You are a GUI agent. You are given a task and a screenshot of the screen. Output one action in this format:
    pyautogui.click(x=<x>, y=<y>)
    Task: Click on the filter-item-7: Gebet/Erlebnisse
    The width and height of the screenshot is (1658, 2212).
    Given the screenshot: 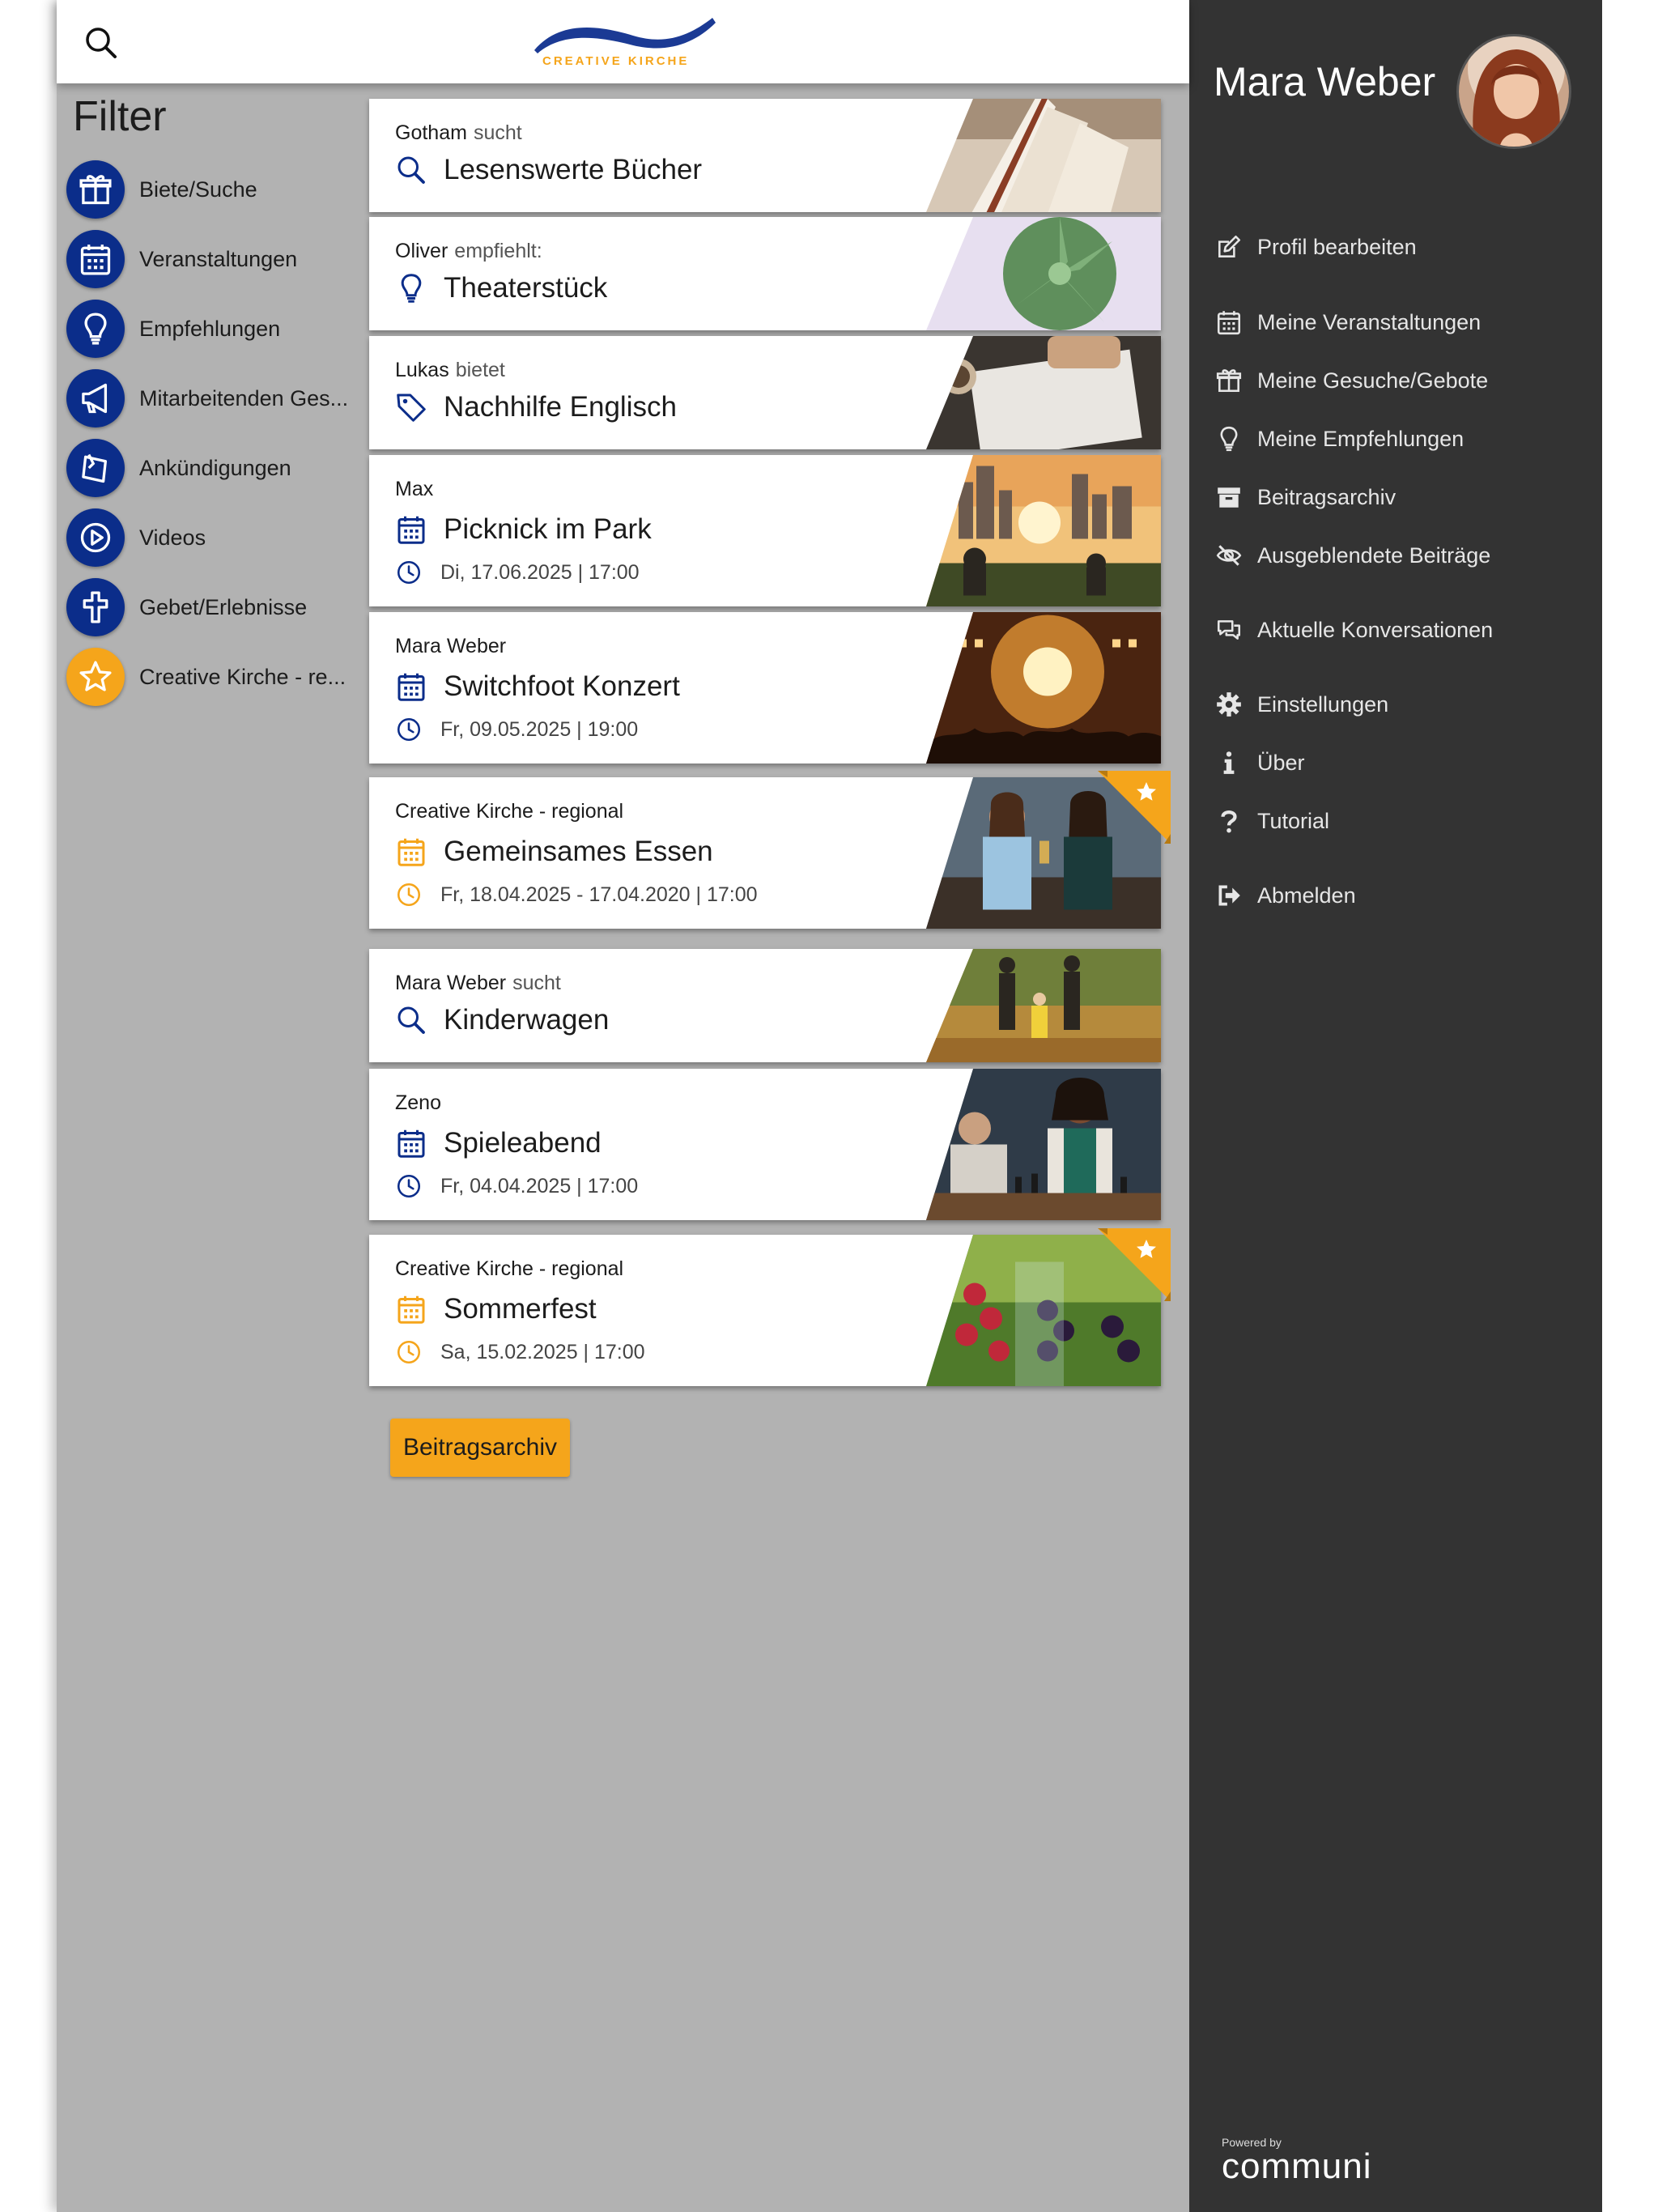 What is the action you would take?
    pyautogui.click(x=212, y=607)
    